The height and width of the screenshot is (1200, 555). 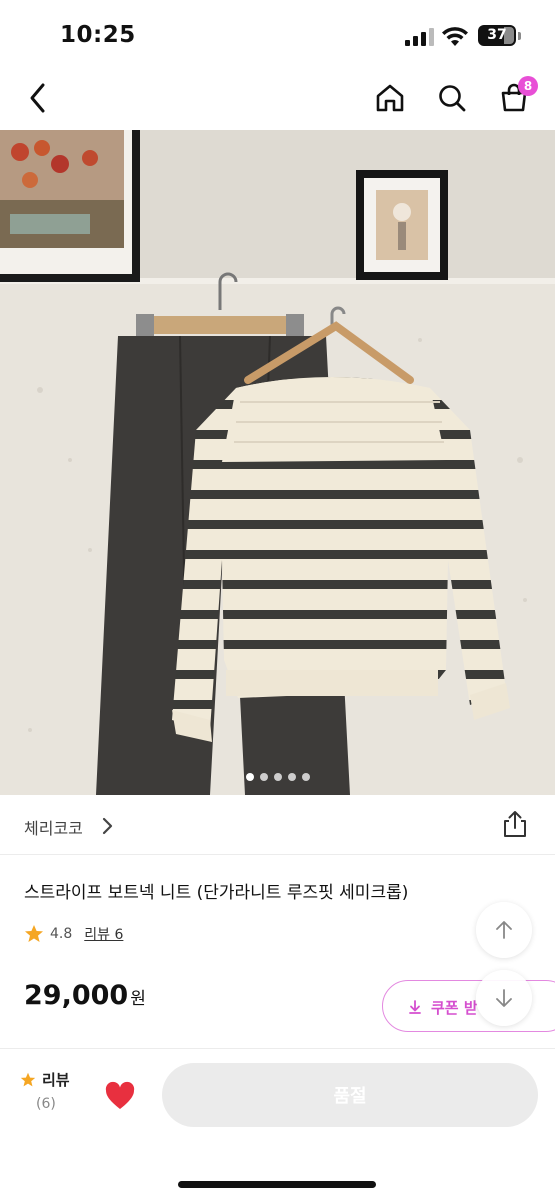 What do you see at coordinates (277, 33) in the screenshot?
I see `status-bar: 10:25 37` at bounding box center [277, 33].